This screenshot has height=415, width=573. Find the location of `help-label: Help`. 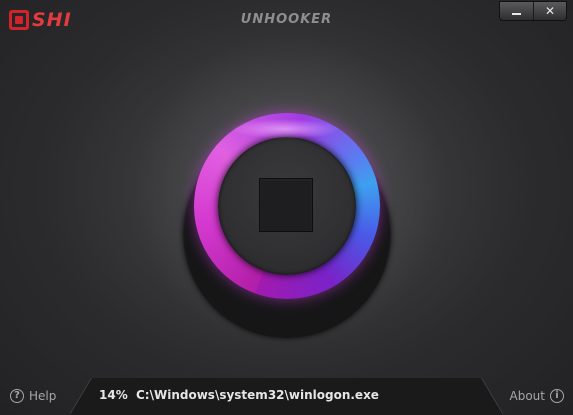

help-label: Help is located at coordinates (43, 396).